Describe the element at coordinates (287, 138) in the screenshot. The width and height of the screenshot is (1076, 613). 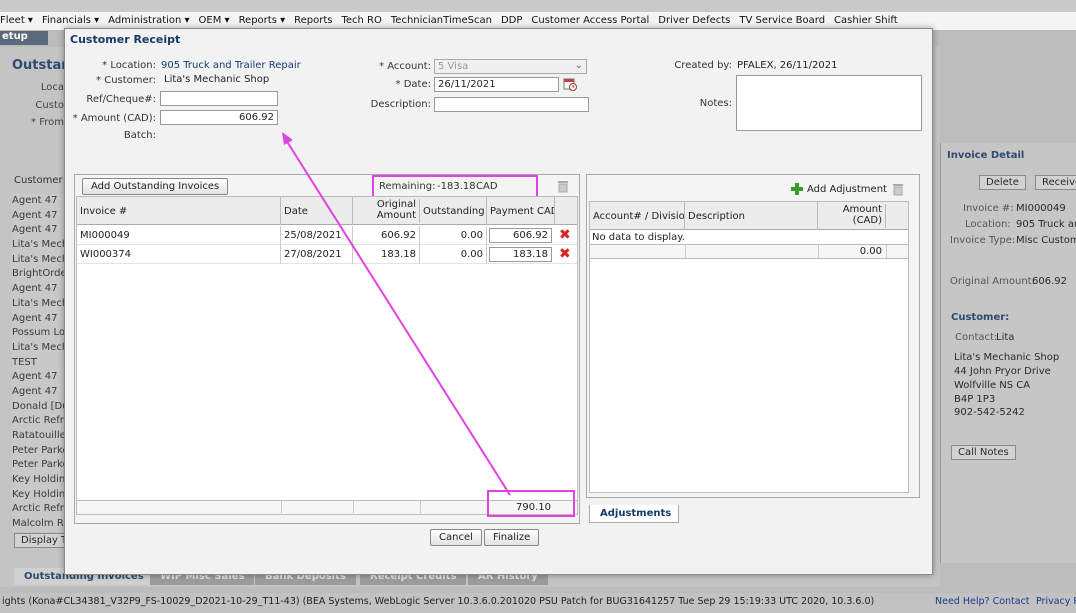
I see `arrowhead` at that location.